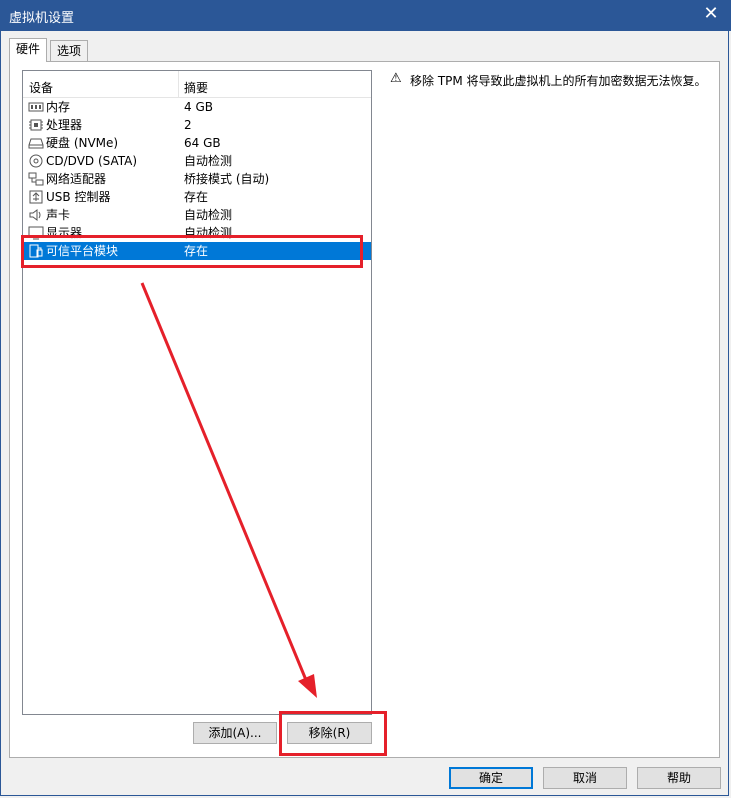 Image resolution: width=731 pixels, height=798 pixels. Describe the element at coordinates (76, 179) in the screenshot. I see `device-name: 网络适配器` at that location.